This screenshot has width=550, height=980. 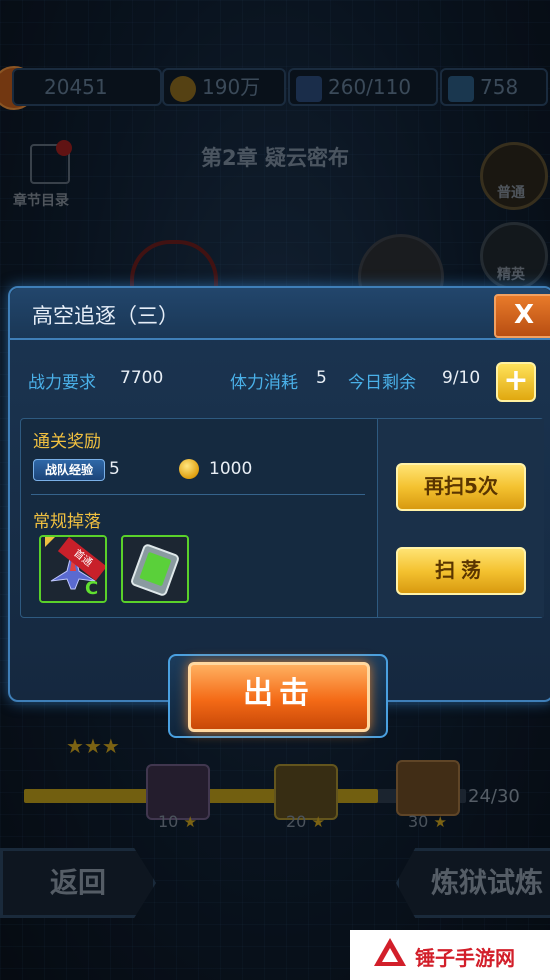 I want to click on remaining-label: 今日剩余, so click(x=382, y=383).